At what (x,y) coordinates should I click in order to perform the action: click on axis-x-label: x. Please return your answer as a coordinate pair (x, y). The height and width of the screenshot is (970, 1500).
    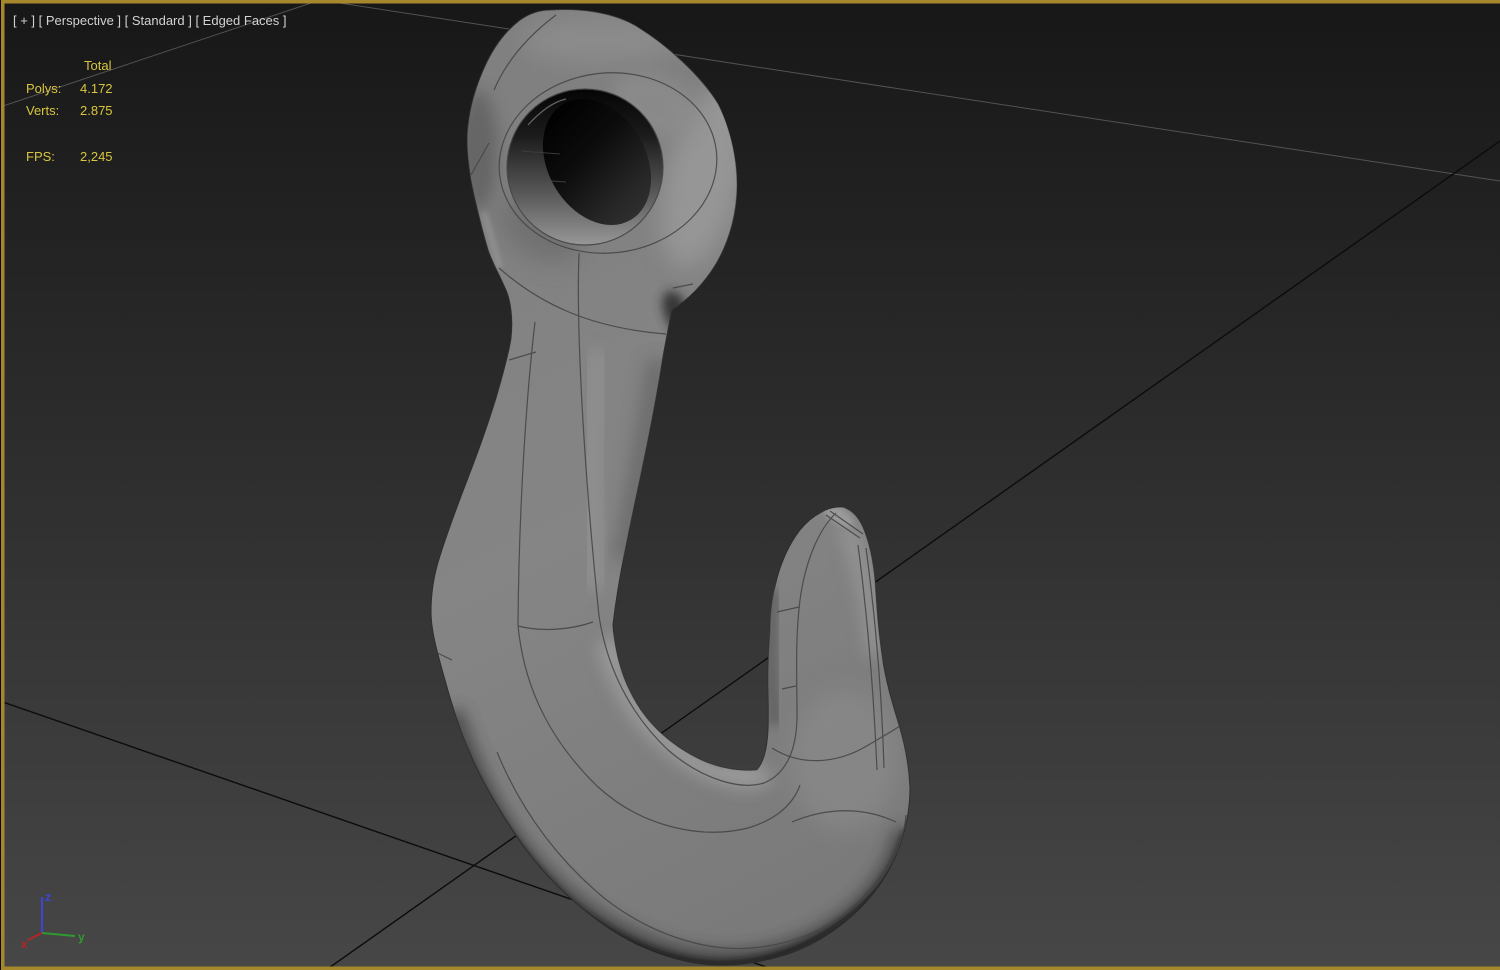
    Looking at the image, I should click on (24, 944).